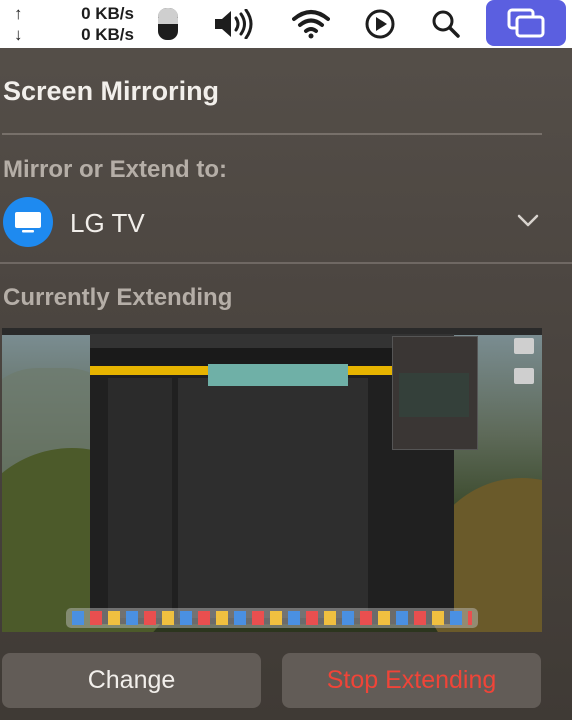  I want to click on menu-bar: ↑ 0 KB/s ↓ 0 KB/s, so click(286, 24).